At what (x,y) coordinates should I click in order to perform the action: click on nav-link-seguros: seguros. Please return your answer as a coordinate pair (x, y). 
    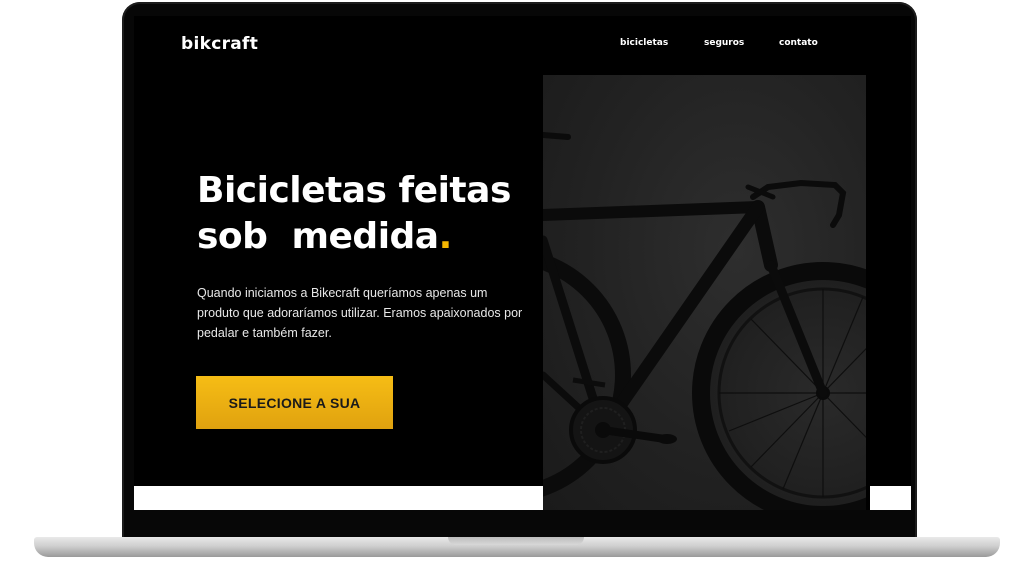
    Looking at the image, I should click on (724, 43).